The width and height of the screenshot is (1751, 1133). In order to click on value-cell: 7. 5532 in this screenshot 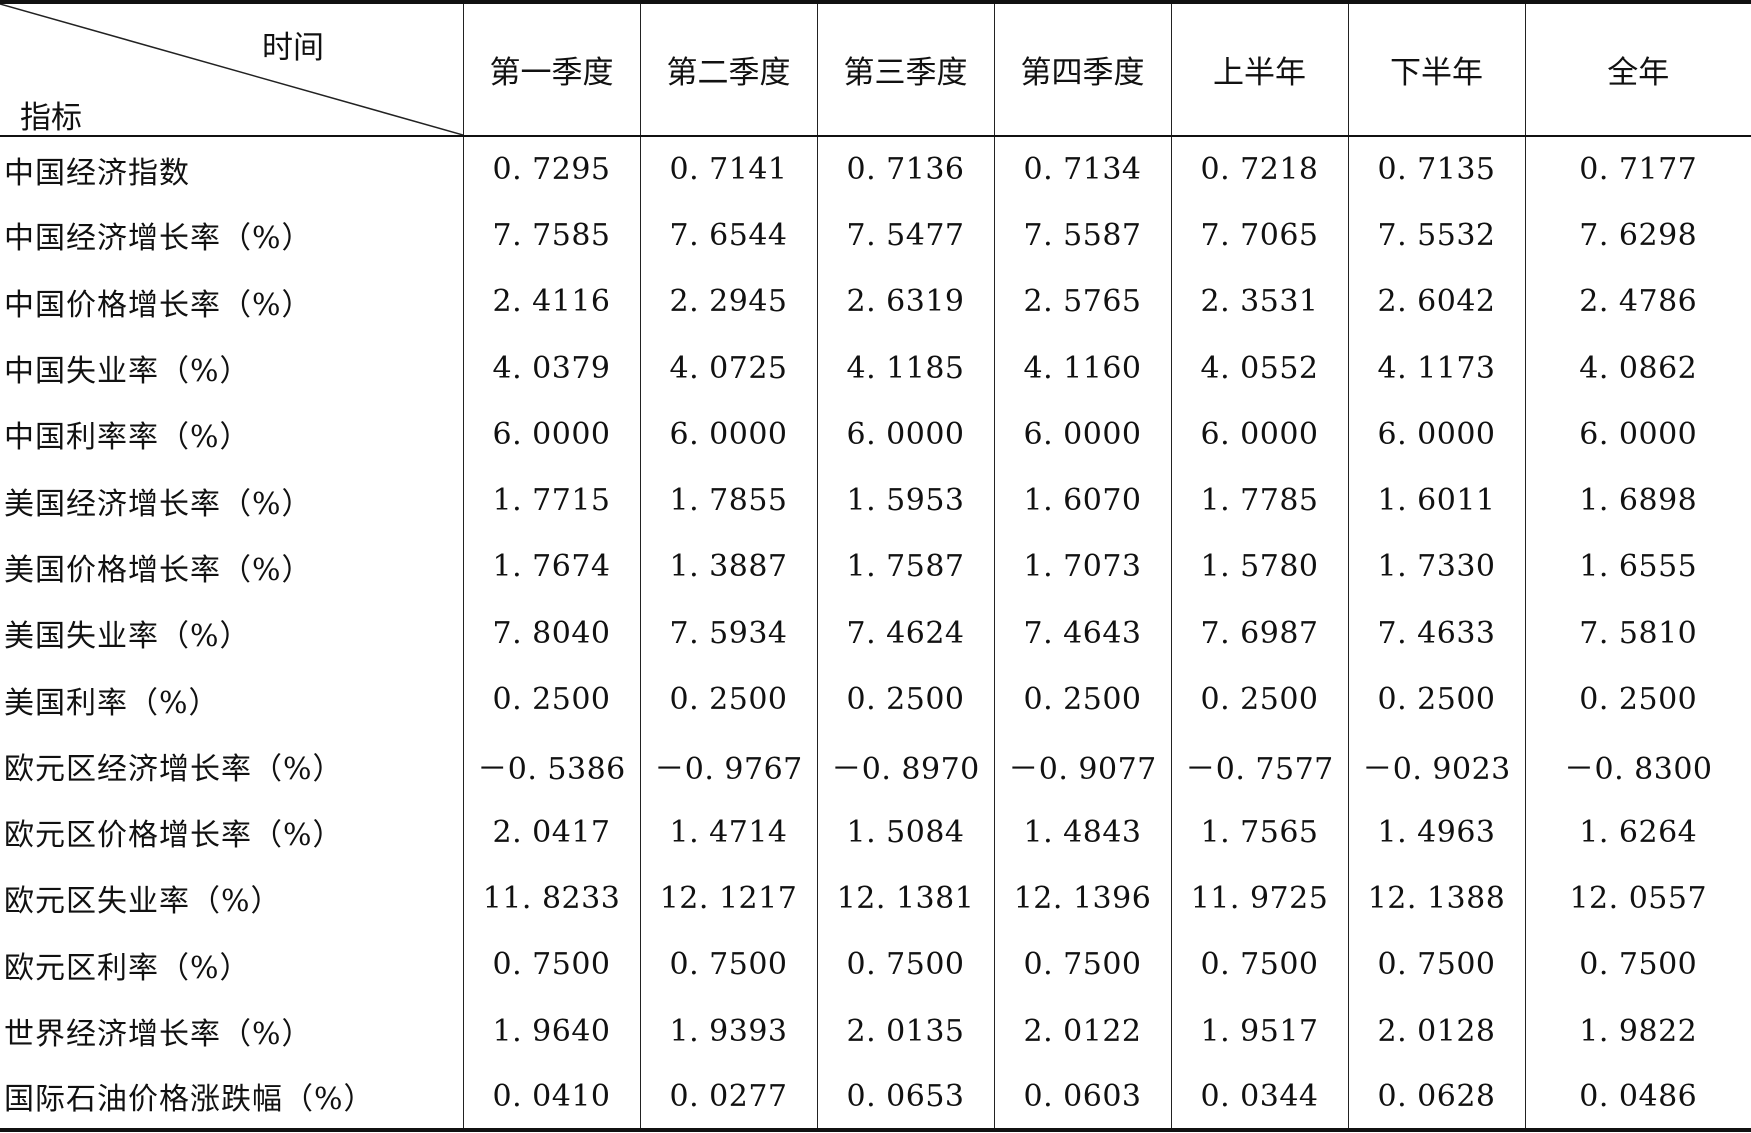, I will do `click(1436, 235)`.